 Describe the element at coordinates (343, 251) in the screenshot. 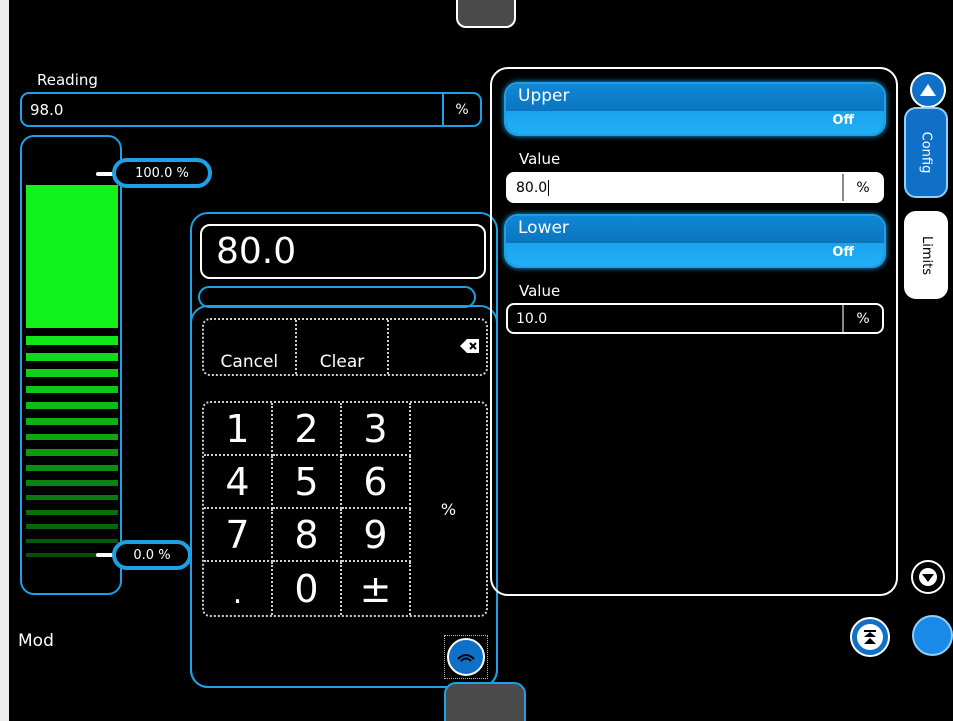

I see `keypad-display: 80.0` at that location.